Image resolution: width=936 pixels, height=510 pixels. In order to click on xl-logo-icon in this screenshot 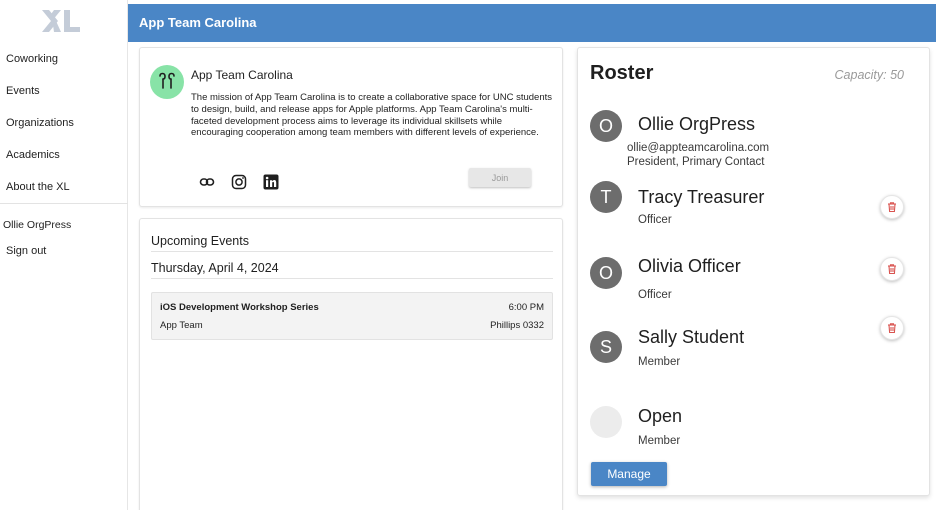, I will do `click(61, 21)`.